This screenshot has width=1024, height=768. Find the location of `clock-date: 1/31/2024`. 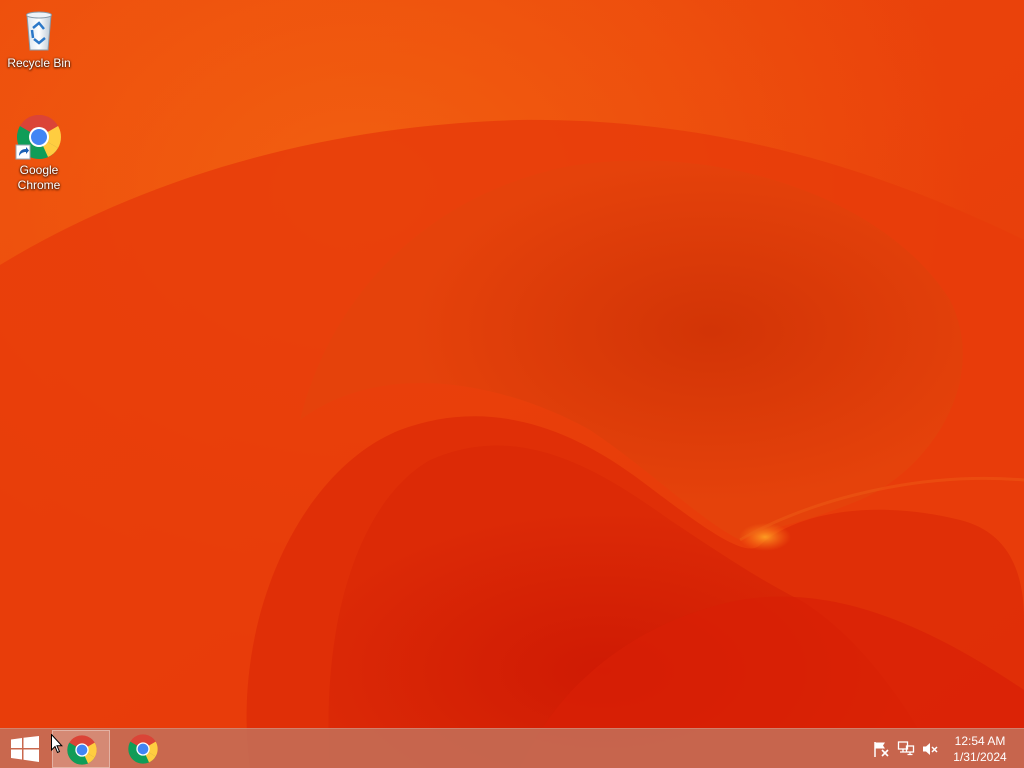

clock-date: 1/31/2024 is located at coordinates (980, 757).